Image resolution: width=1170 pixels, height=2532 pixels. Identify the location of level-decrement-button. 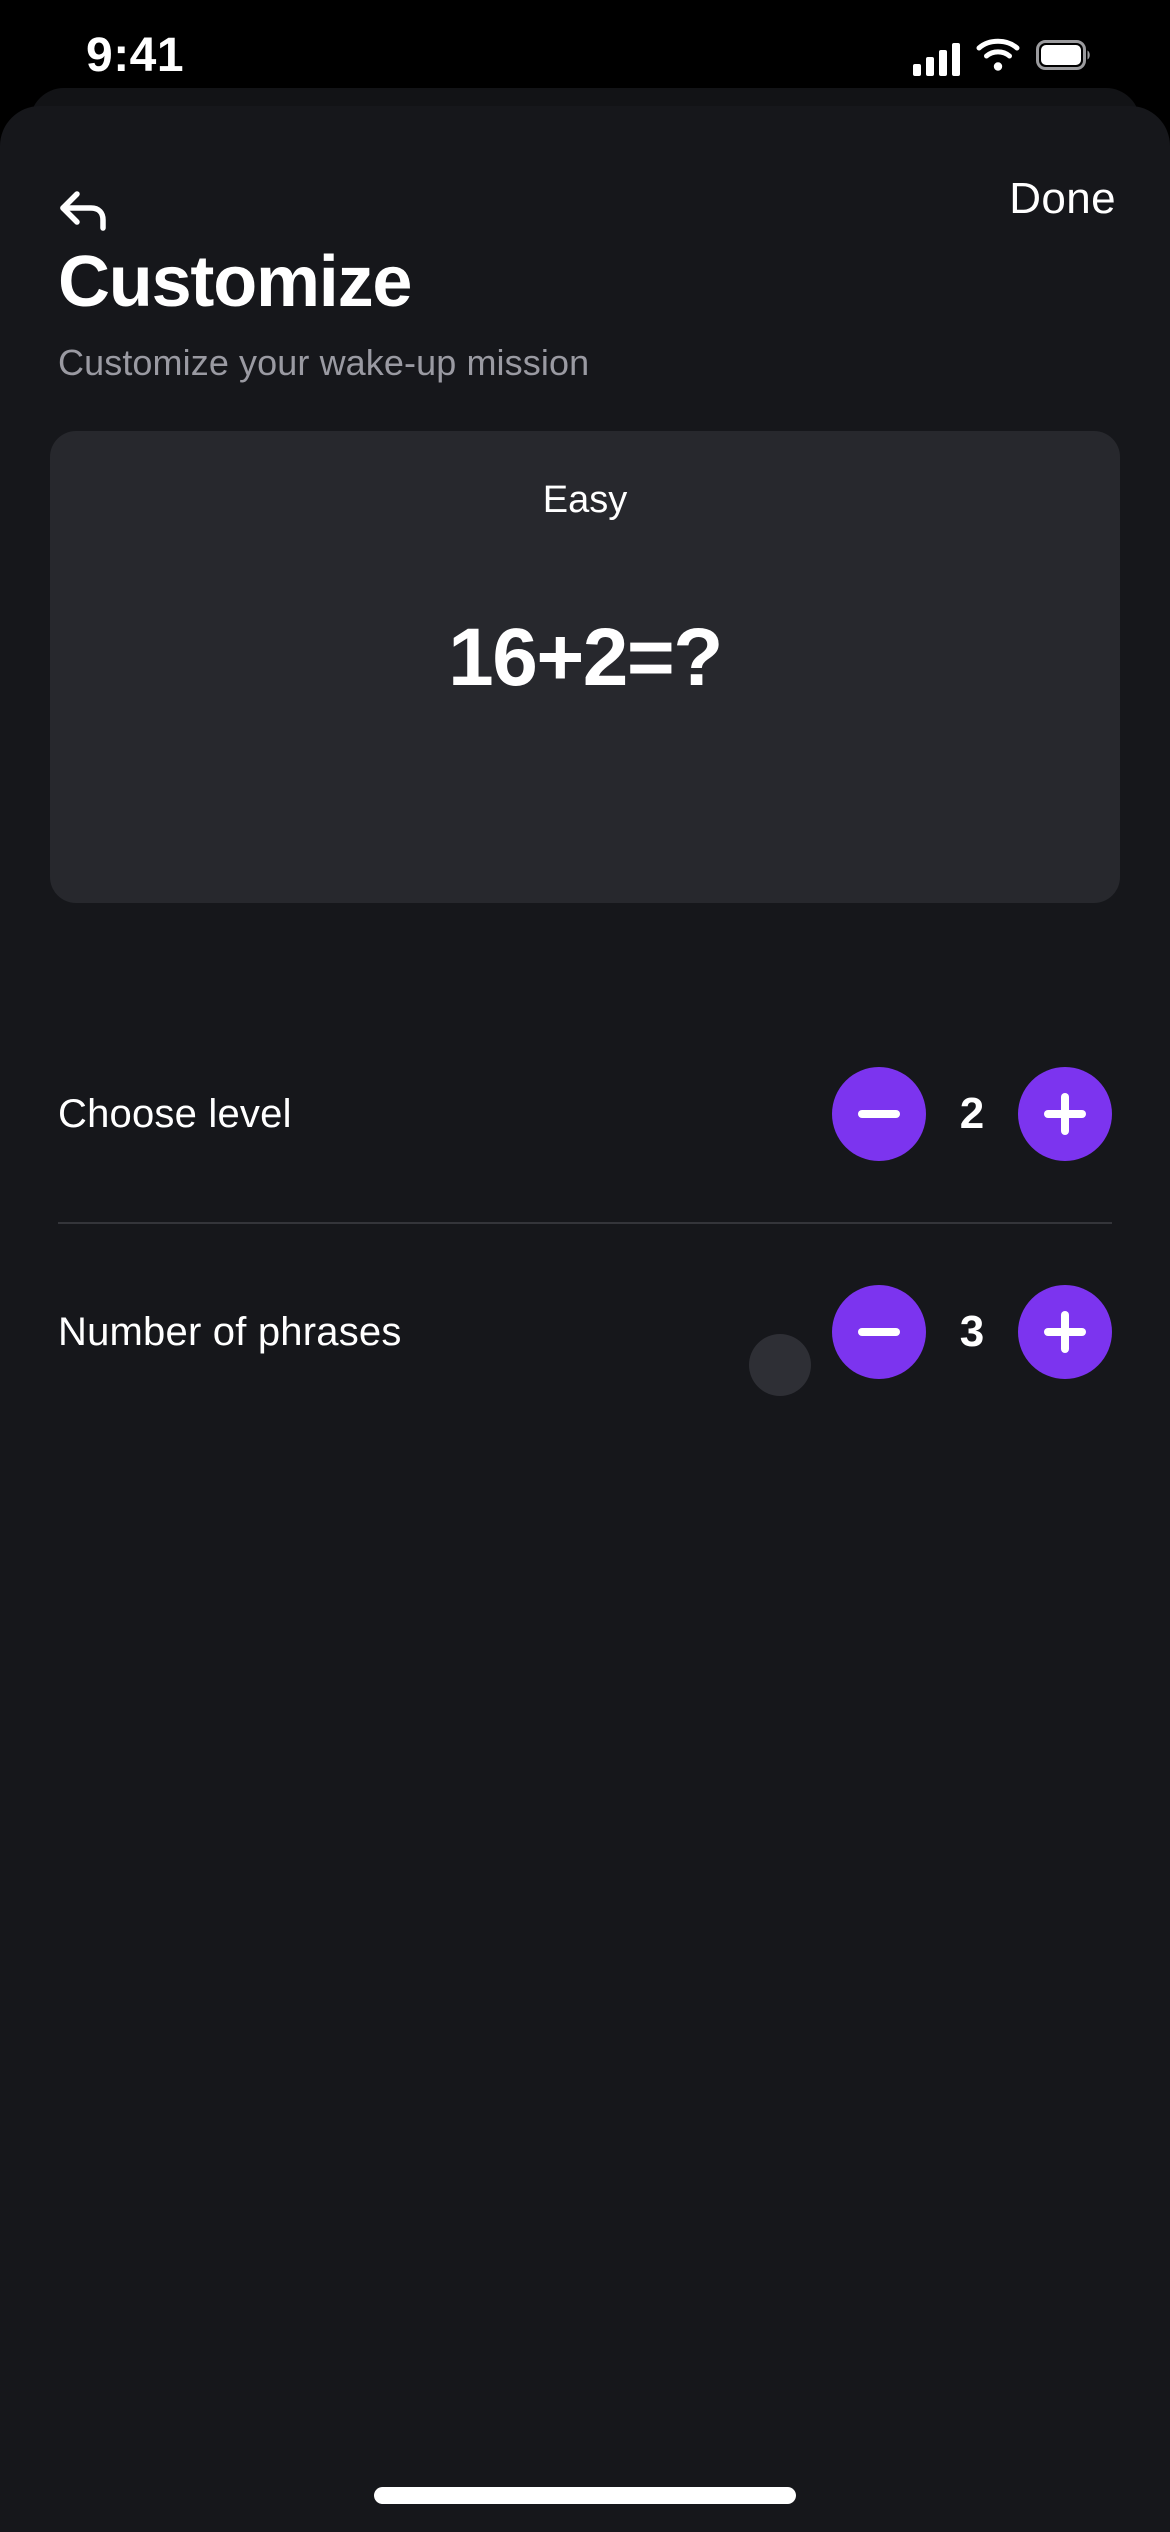
(879, 1114).